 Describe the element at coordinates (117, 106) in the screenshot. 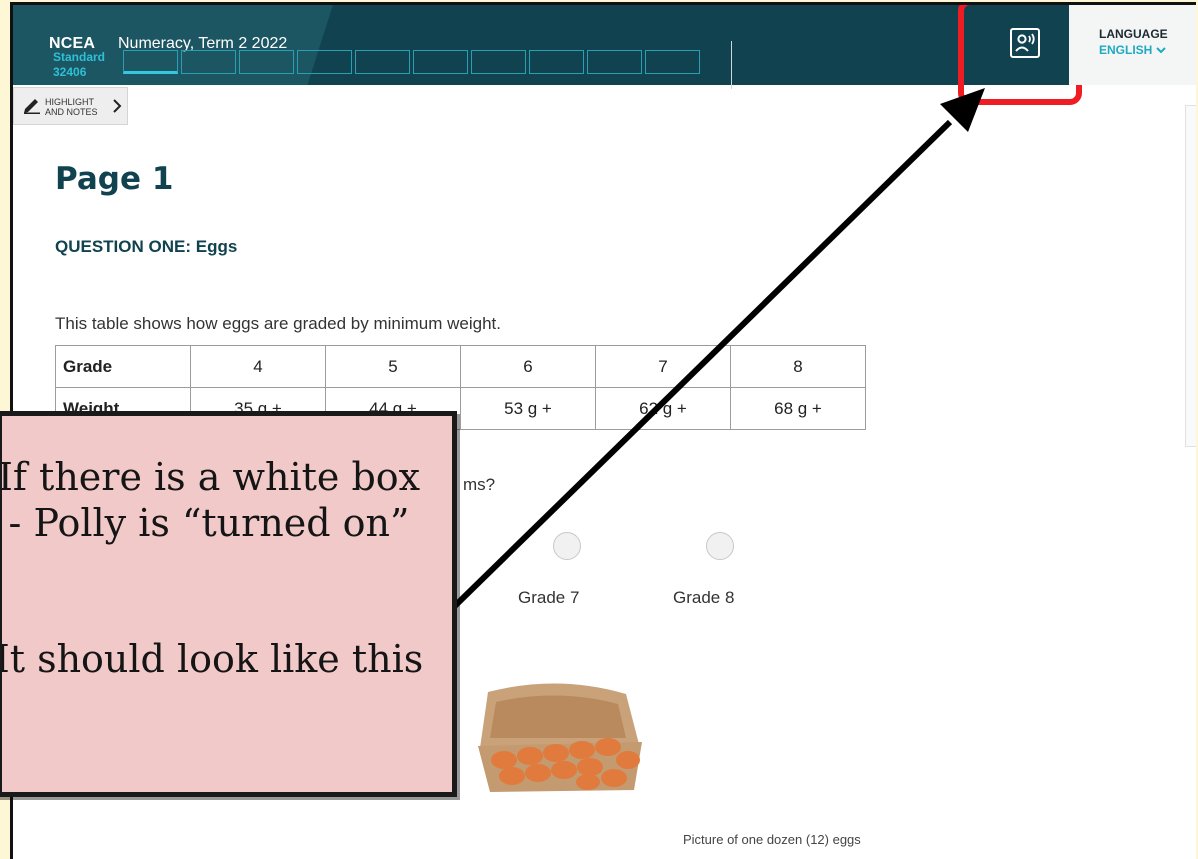

I see `chevron-right-icon` at that location.